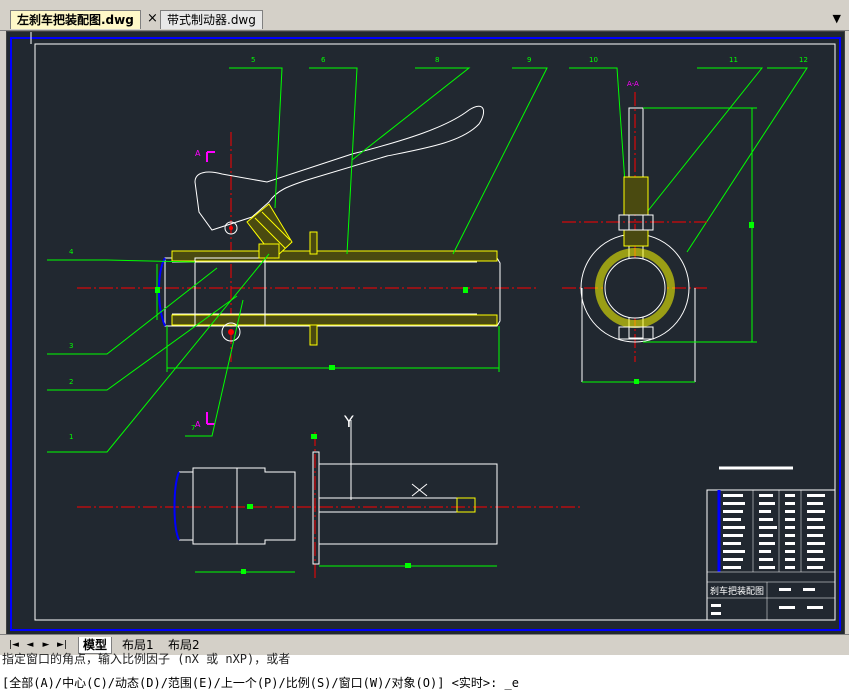 Image resolution: width=849 pixels, height=694 pixels. What do you see at coordinates (146, 659) in the screenshot?
I see `command-history-line: 指定窗口的角点，输入比例因子 (nX 或 nXP)，或者` at bounding box center [146, 659].